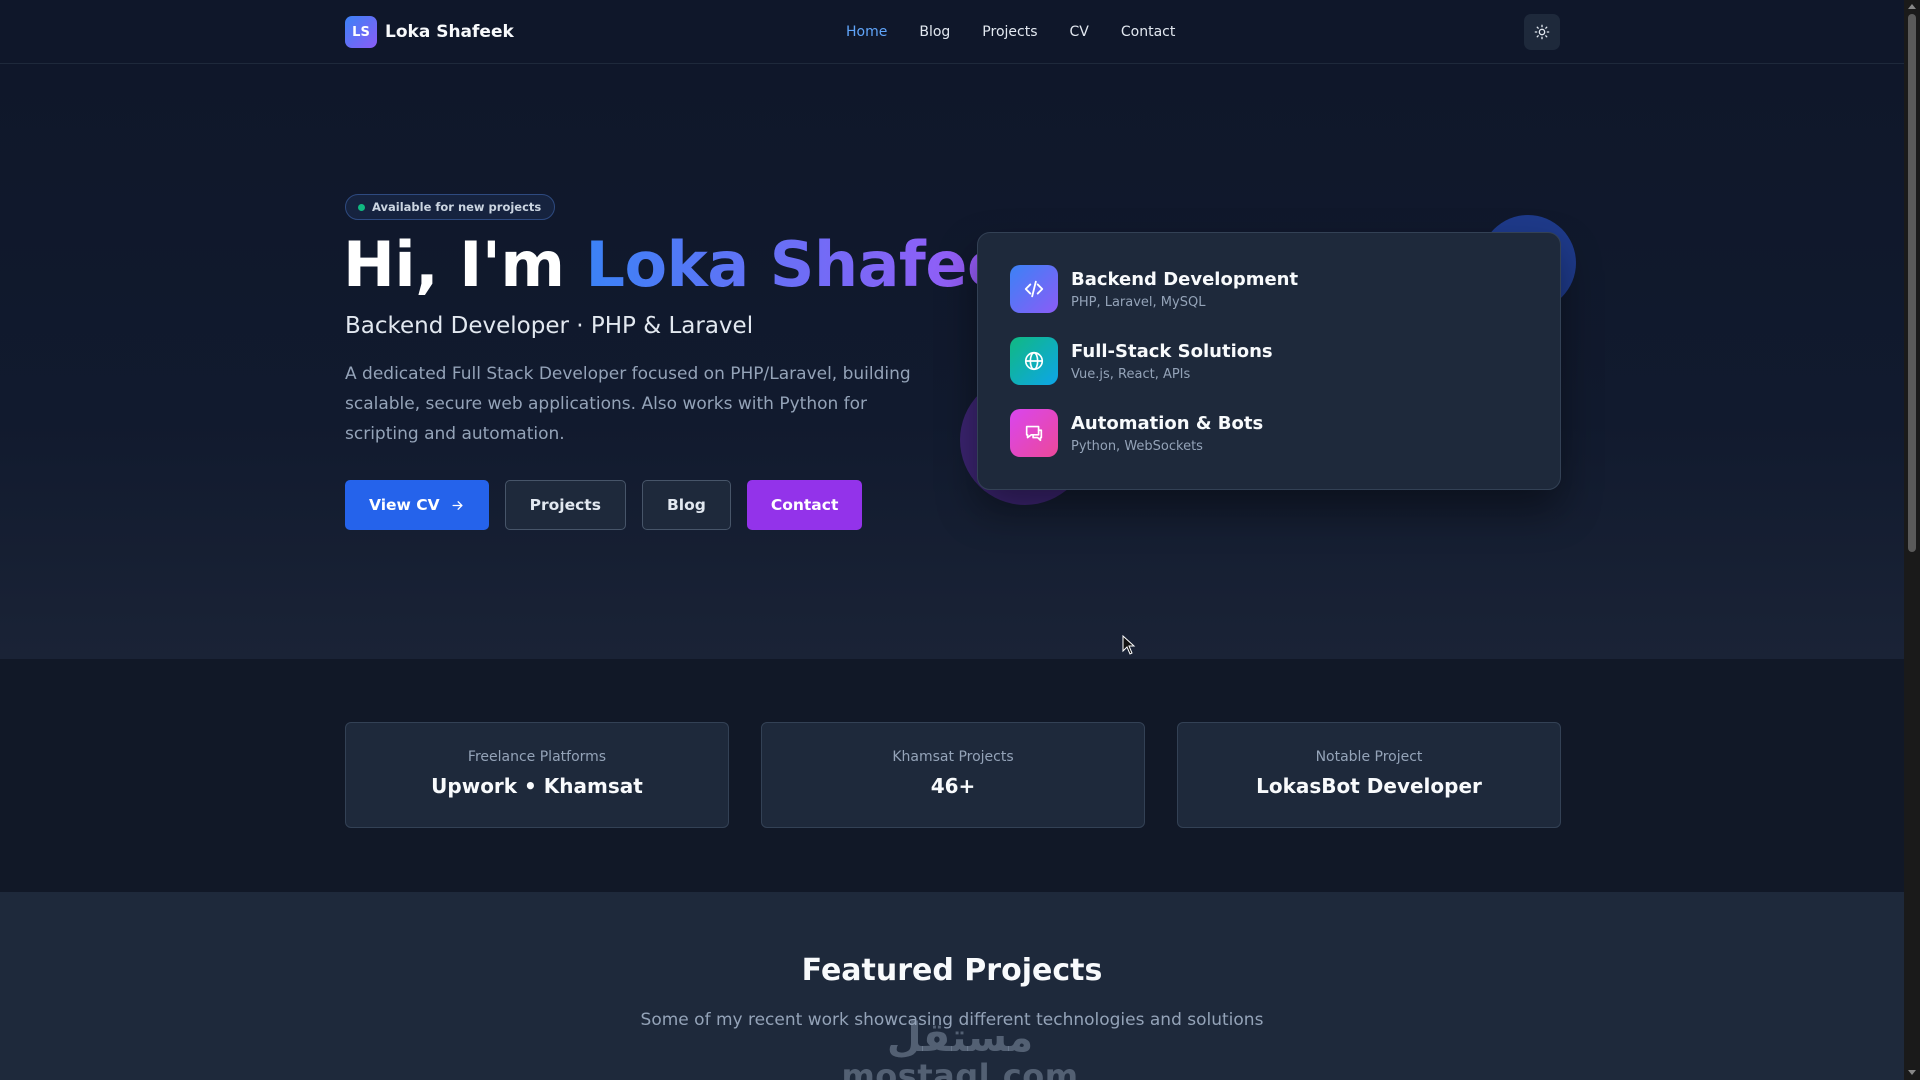 This screenshot has height=1080, width=1920. I want to click on code-icon, so click(1034, 289).